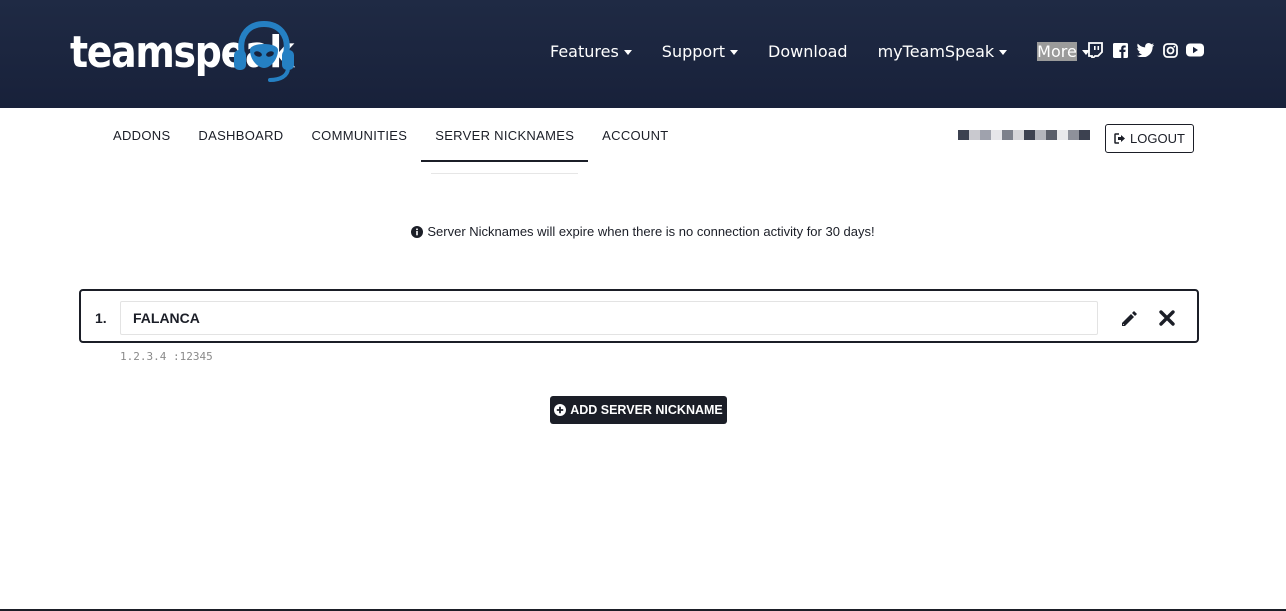  What do you see at coordinates (1195, 50) in the screenshot?
I see `youtube-icon` at bounding box center [1195, 50].